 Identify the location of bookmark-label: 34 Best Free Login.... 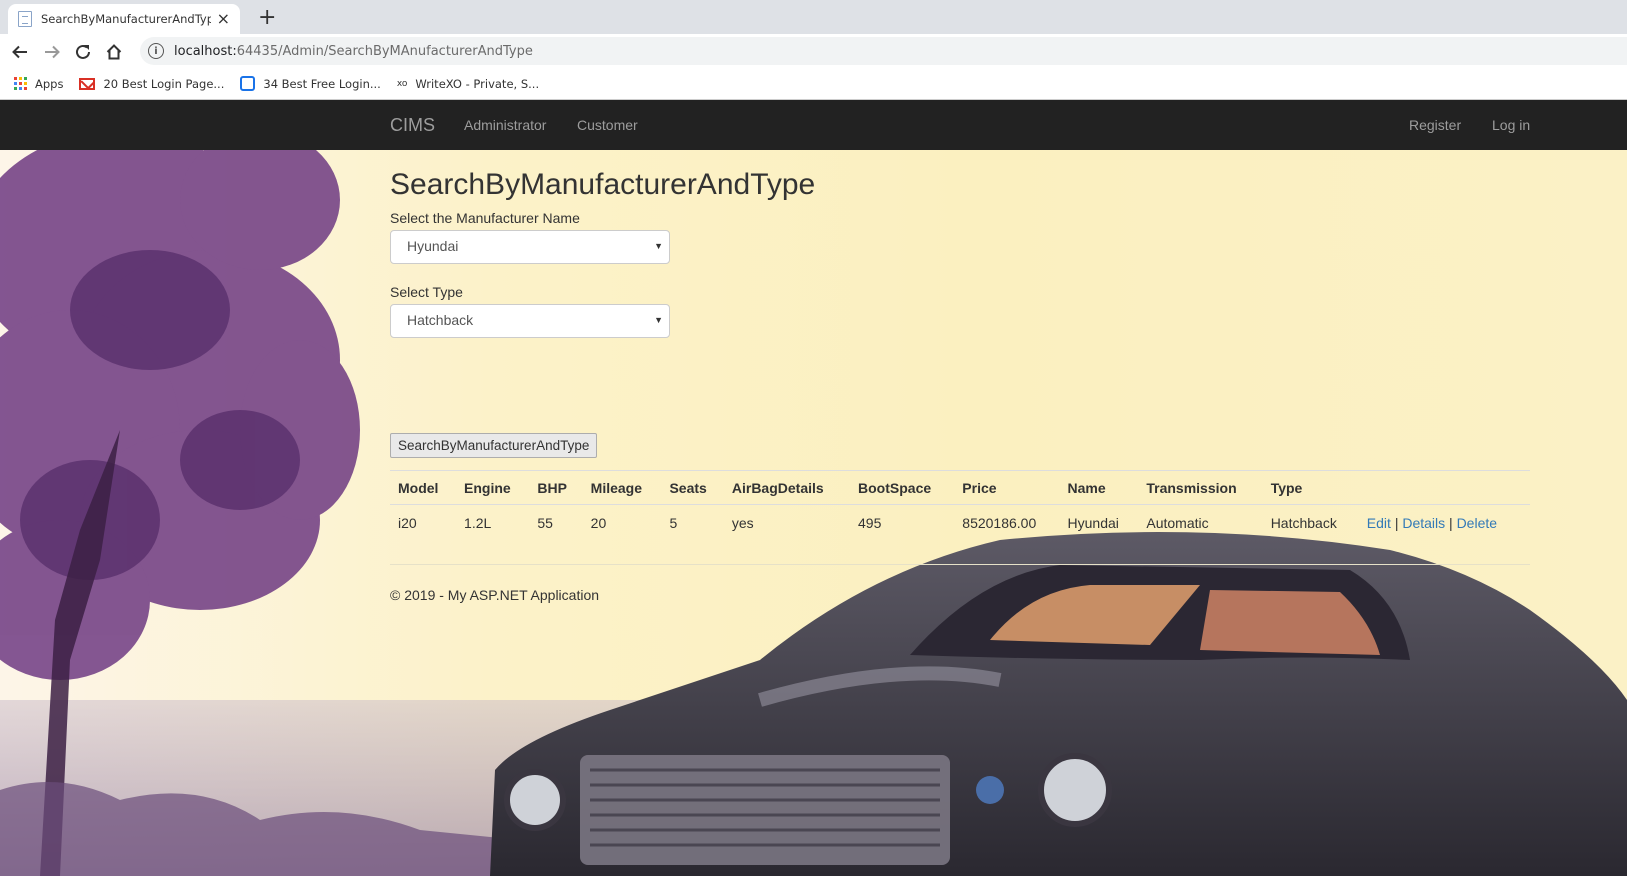
(322, 83).